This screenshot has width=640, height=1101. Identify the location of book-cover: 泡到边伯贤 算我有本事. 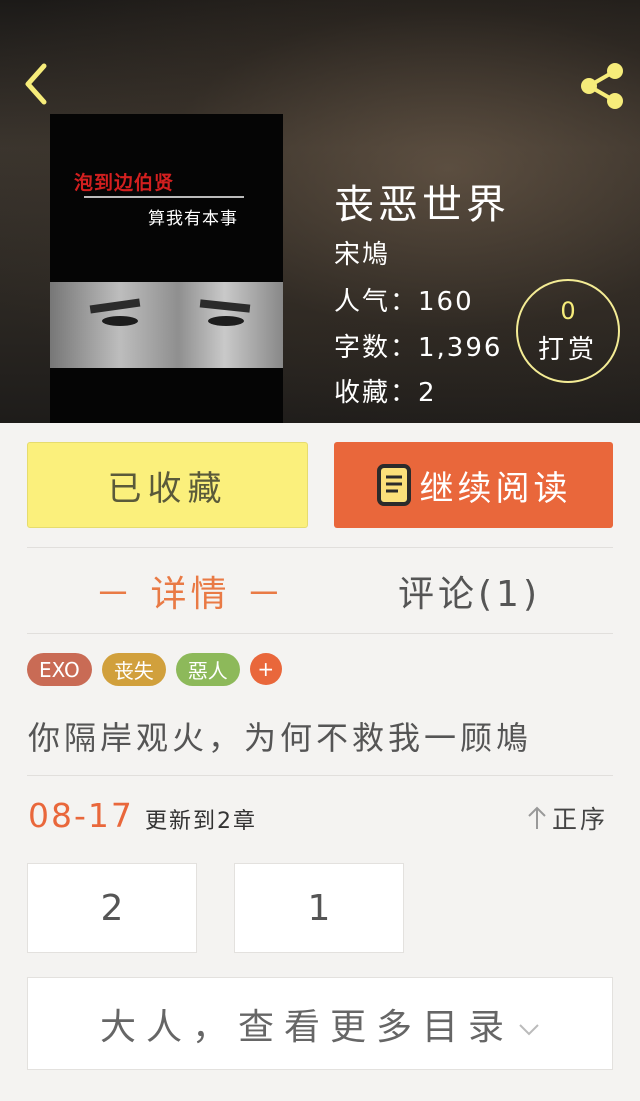
(166, 268).